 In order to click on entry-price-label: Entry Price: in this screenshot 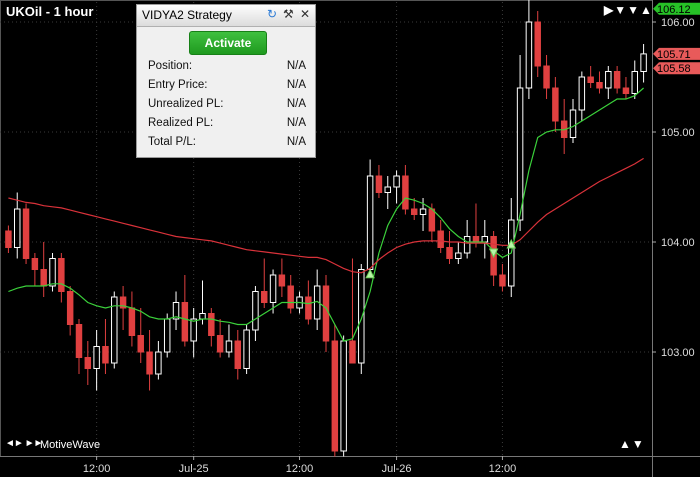, I will do `click(178, 85)`.